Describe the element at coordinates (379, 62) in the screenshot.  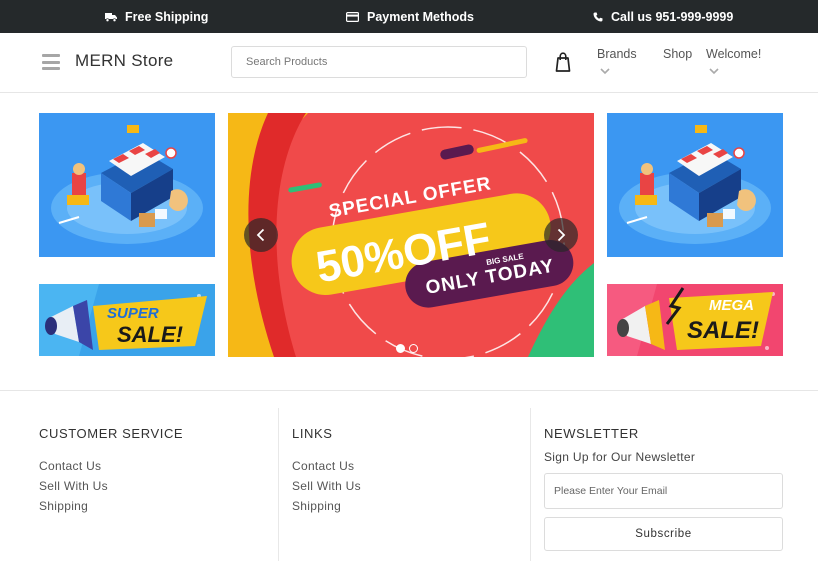
I see `search-input` at that location.